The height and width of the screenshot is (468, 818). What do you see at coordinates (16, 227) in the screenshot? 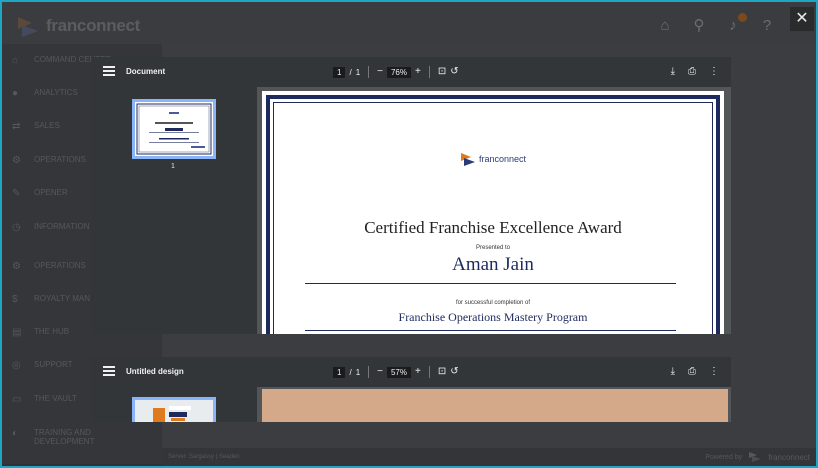
I see `info-icon: ◷` at bounding box center [16, 227].